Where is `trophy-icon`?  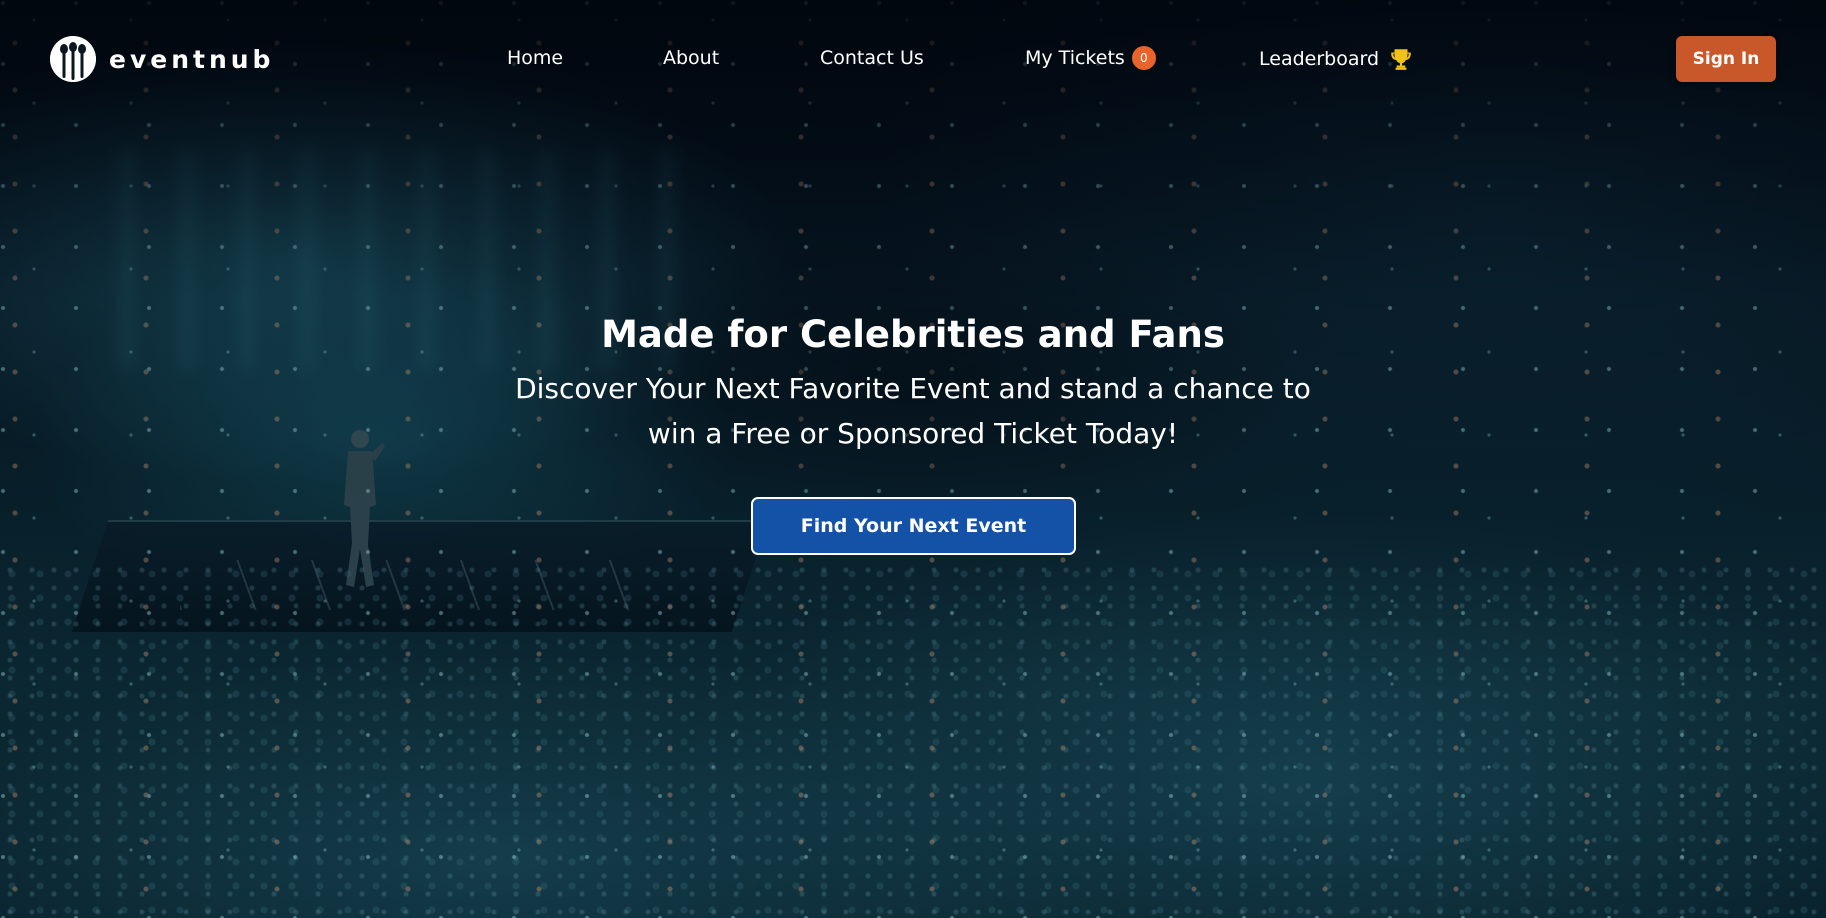
trophy-icon is located at coordinates (1401, 59).